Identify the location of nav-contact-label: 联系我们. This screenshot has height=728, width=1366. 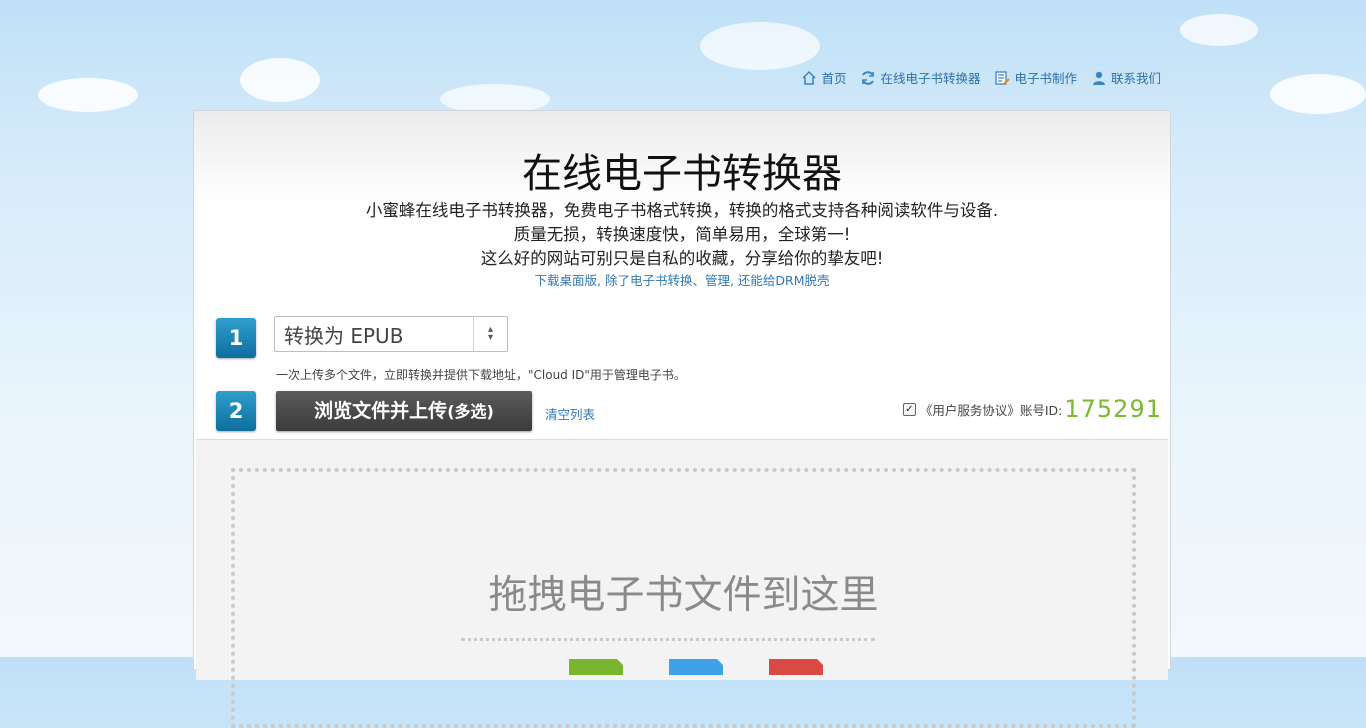
(1135, 78).